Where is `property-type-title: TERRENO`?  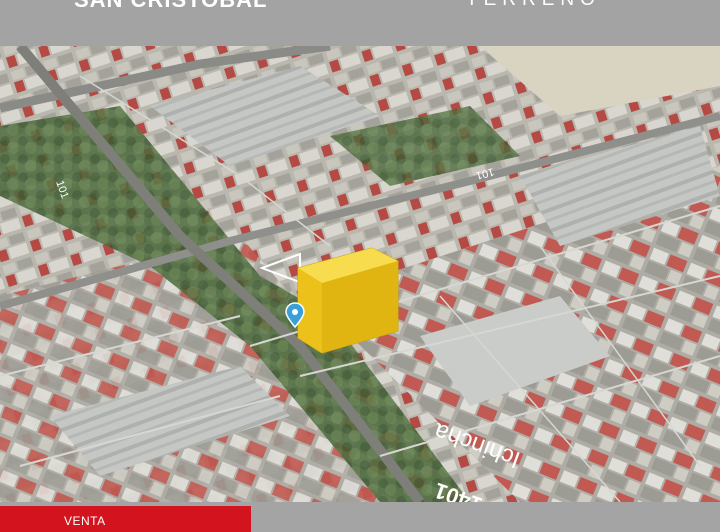 property-type-title: TERRENO is located at coordinates (533, 5).